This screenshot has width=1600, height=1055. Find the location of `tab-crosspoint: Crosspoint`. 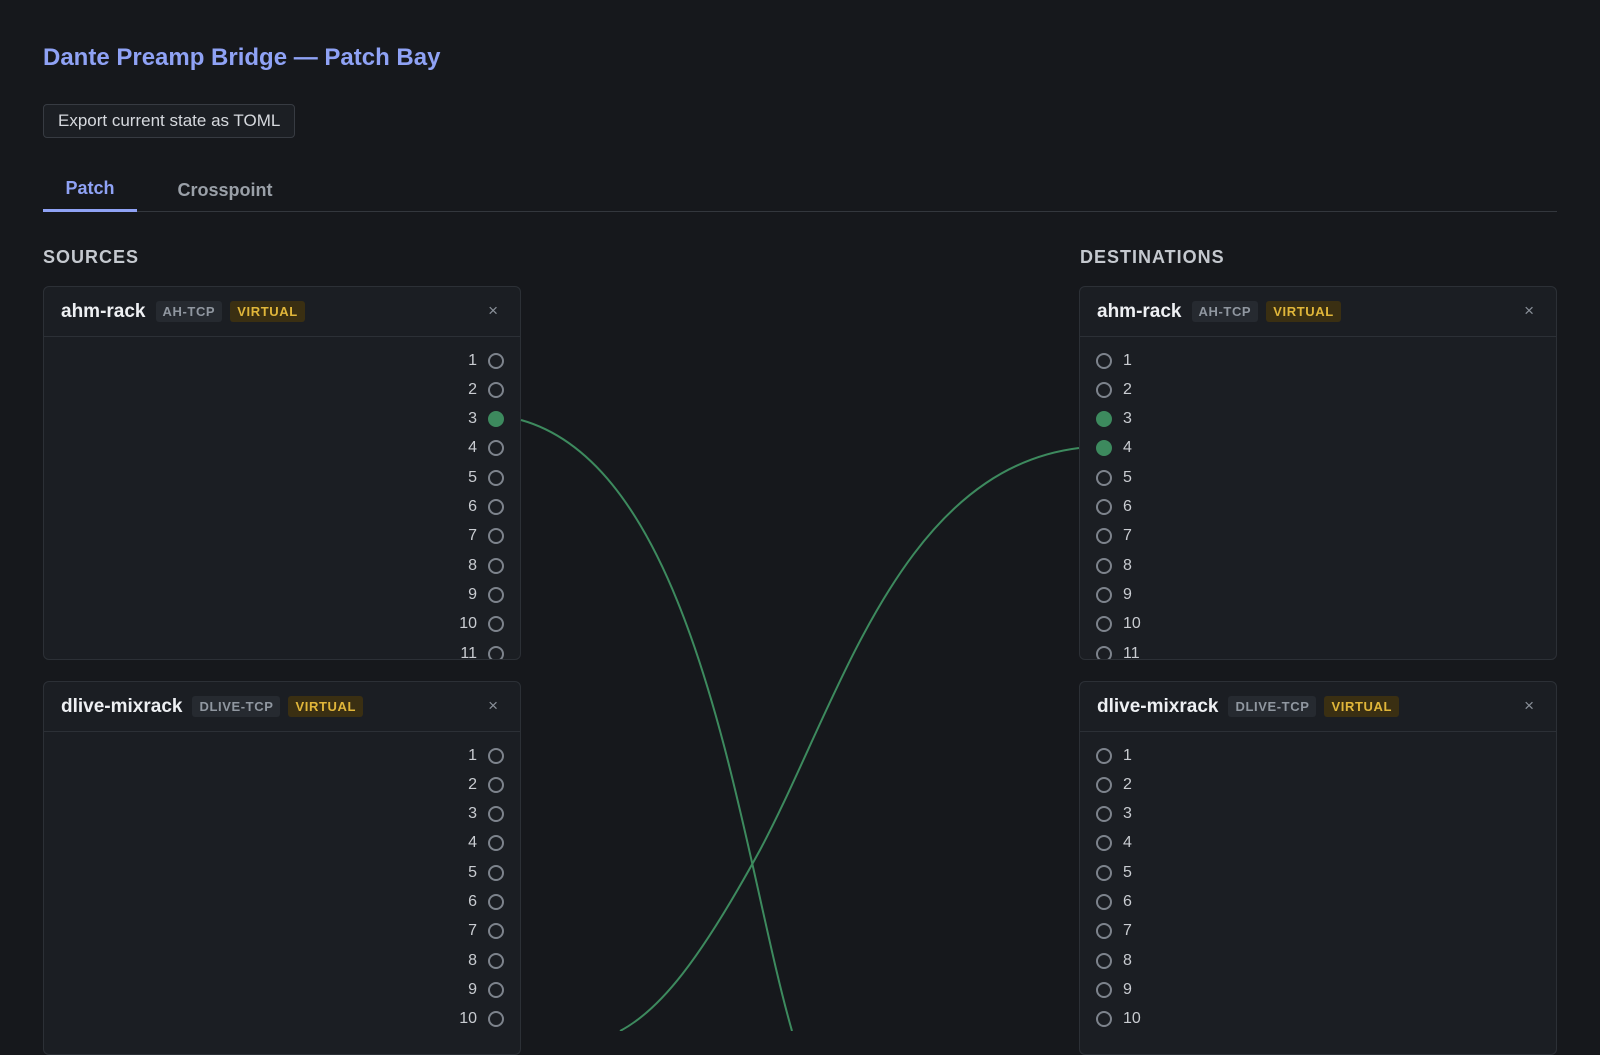

tab-crosspoint: Crosspoint is located at coordinates (225, 190).